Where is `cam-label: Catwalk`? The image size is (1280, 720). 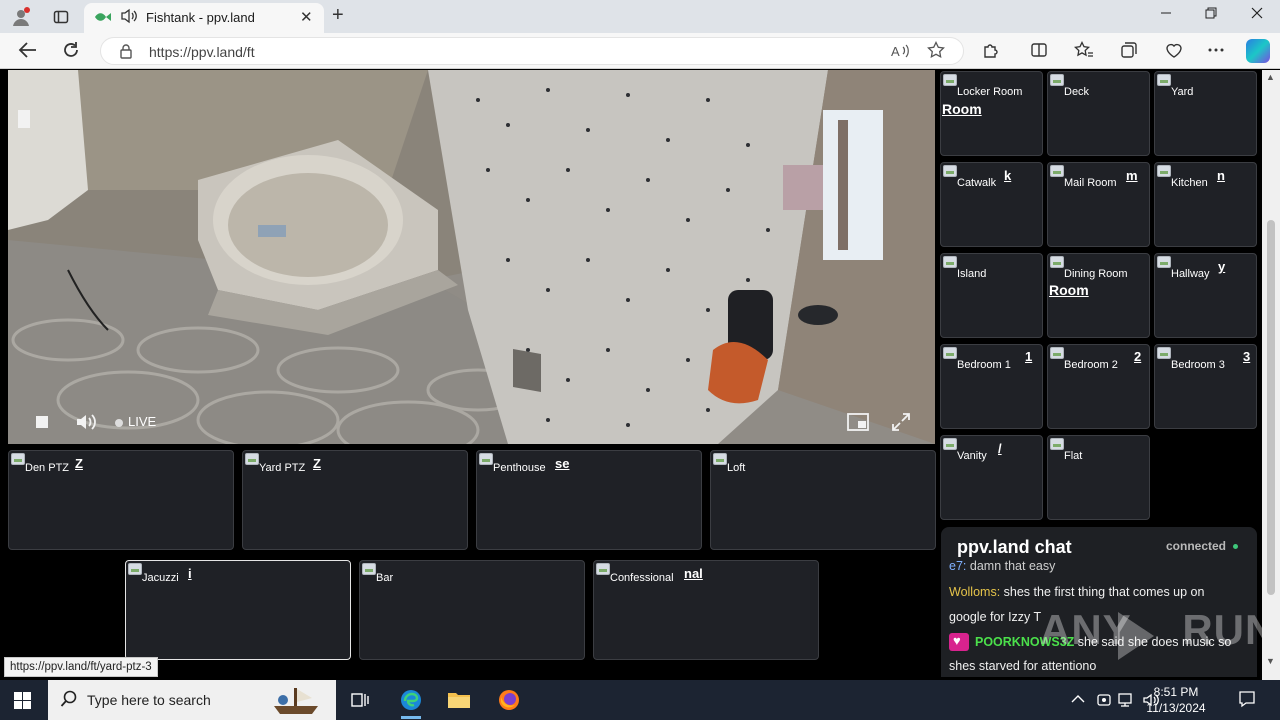
cam-label: Catwalk is located at coordinates (977, 183).